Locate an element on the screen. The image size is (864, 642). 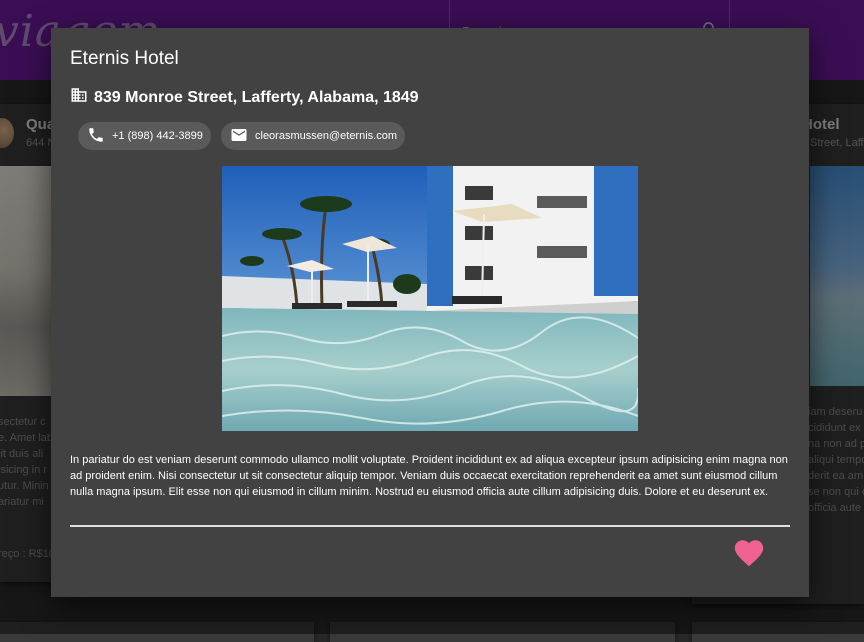
favorite-button is located at coordinates (749, 553).